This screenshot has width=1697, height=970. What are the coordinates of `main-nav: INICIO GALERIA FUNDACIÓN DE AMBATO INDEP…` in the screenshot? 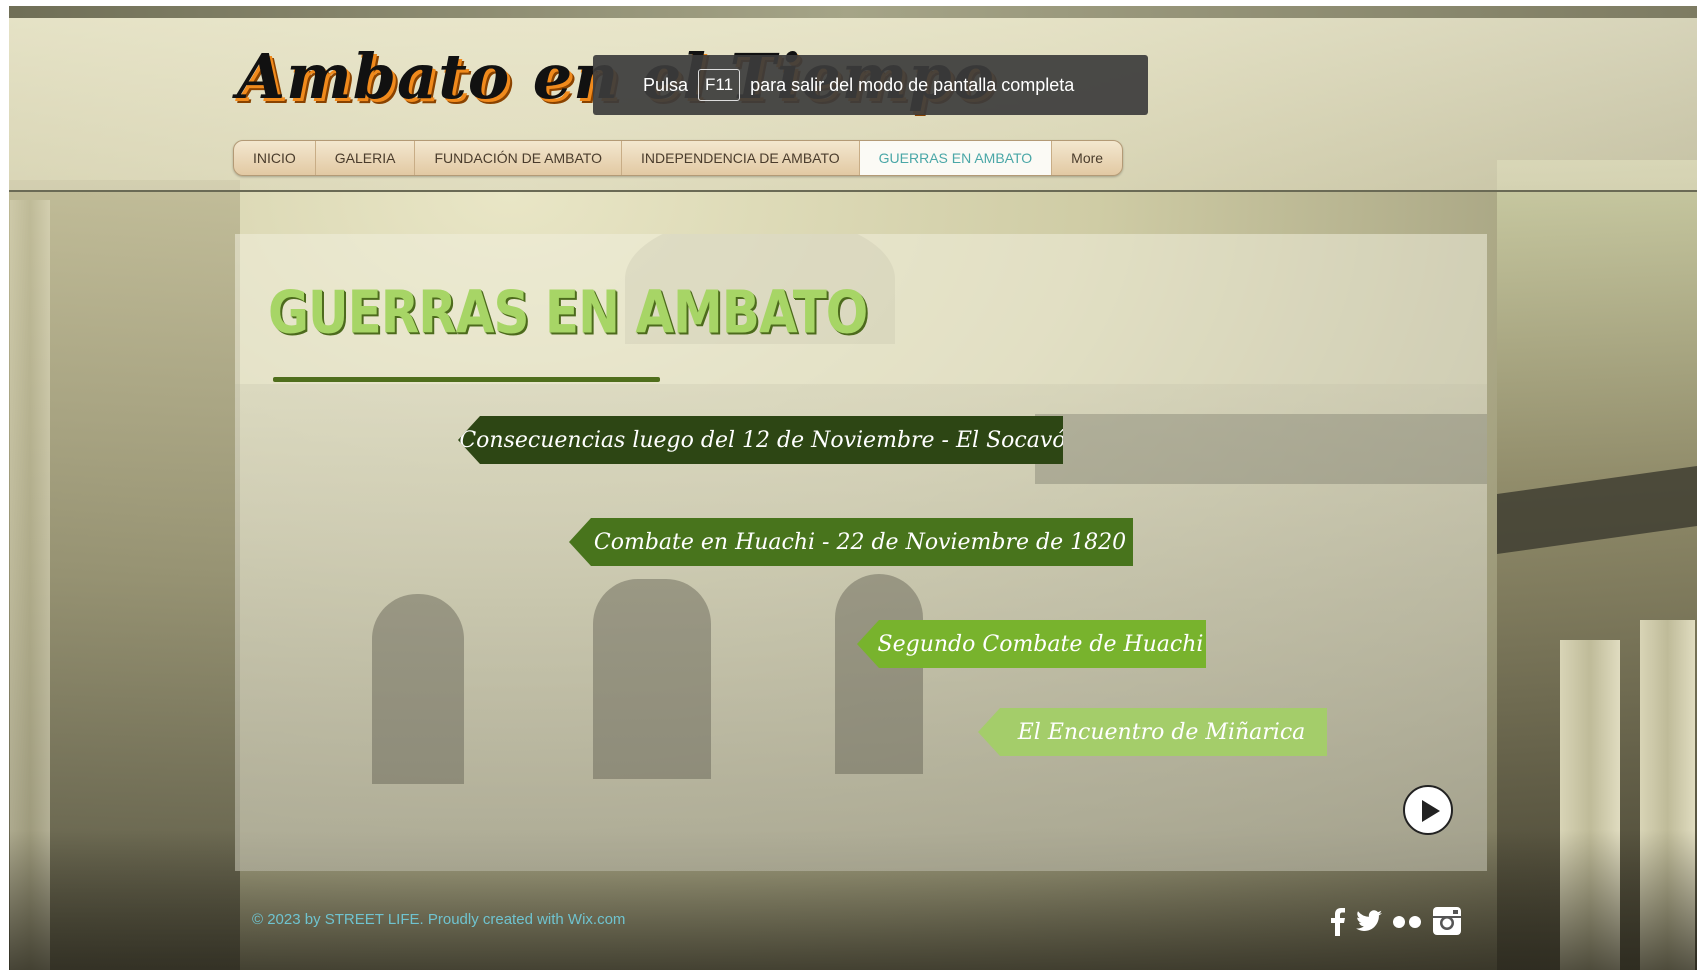 It's located at (678, 158).